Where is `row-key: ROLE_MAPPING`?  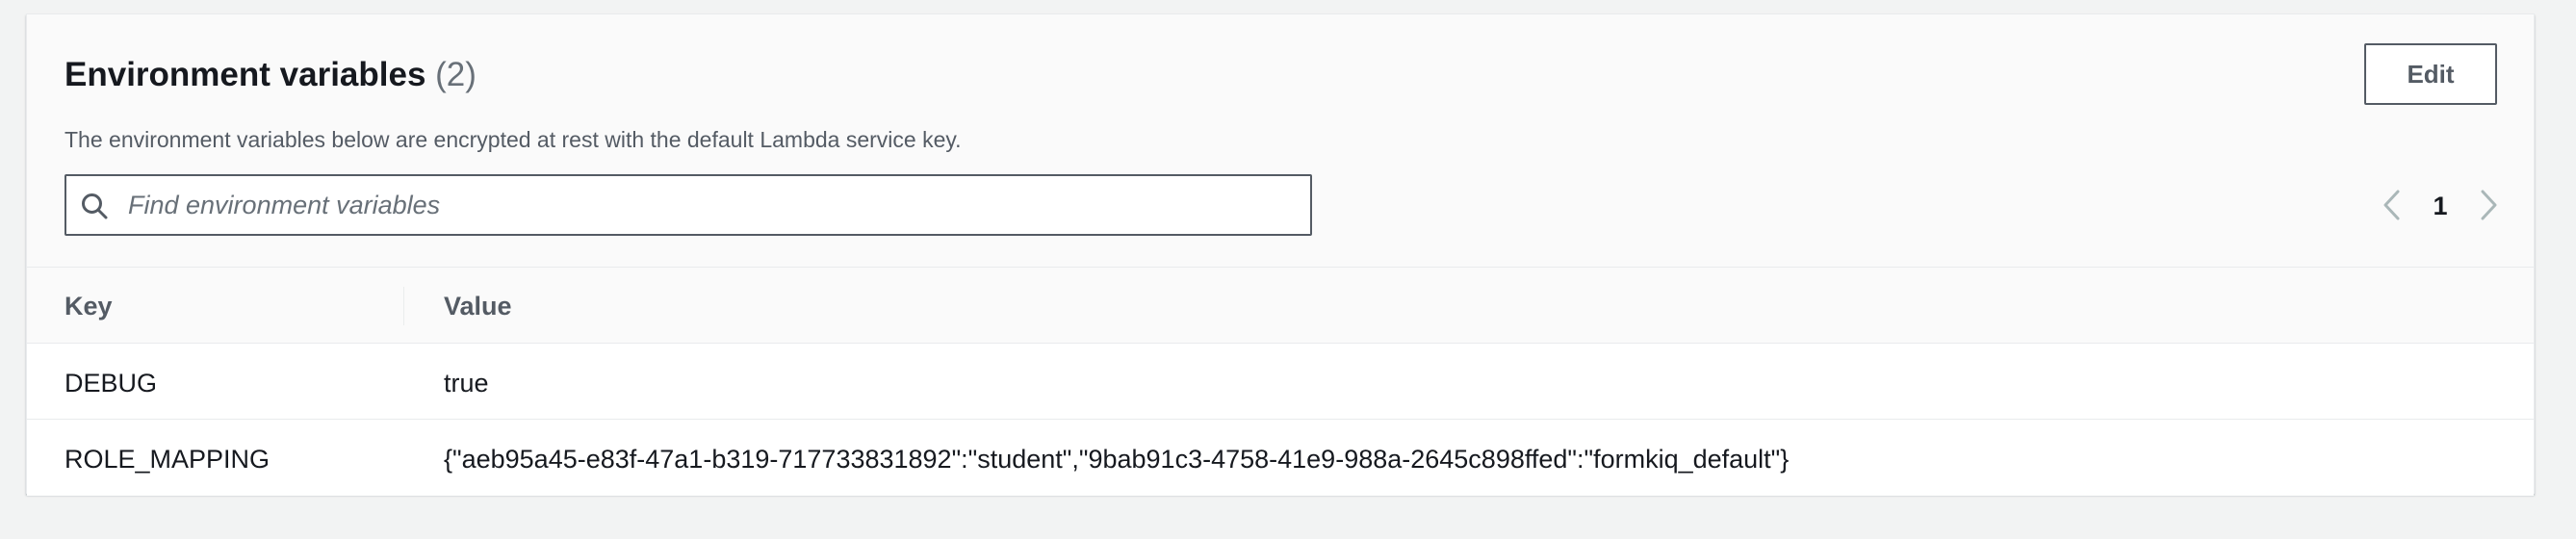
row-key: ROLE_MAPPING is located at coordinates (167, 459).